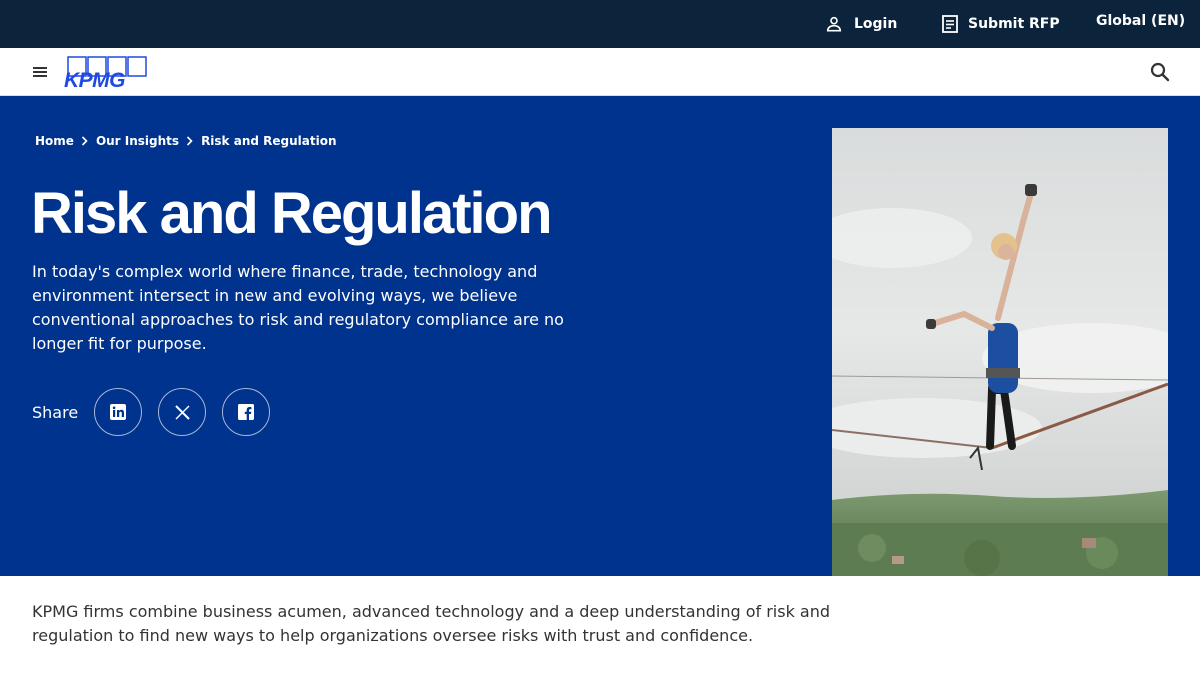 This screenshot has width=1200, height=675. I want to click on share-label: Share, so click(55, 412).